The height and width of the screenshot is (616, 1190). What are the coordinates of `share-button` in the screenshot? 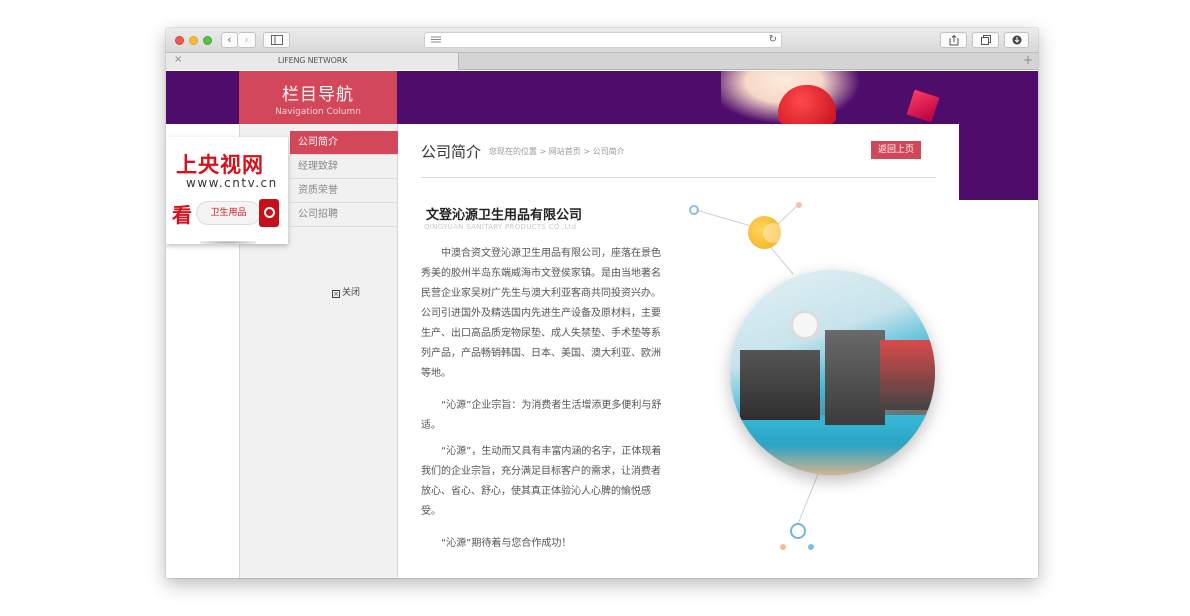 It's located at (953, 40).